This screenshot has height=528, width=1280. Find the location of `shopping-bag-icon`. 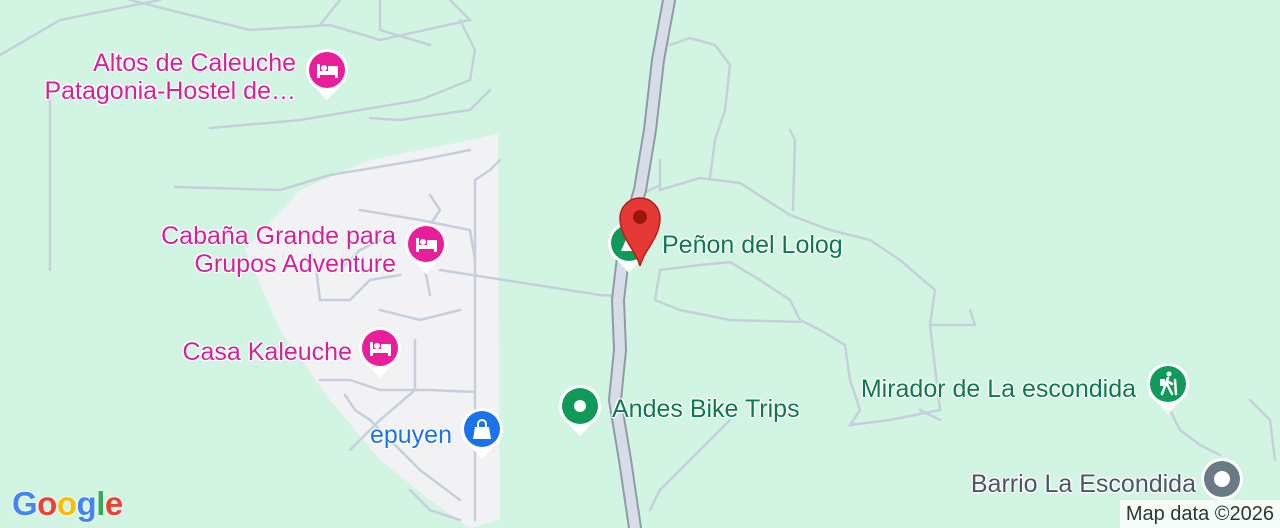

shopping-bag-icon is located at coordinates (482, 433).